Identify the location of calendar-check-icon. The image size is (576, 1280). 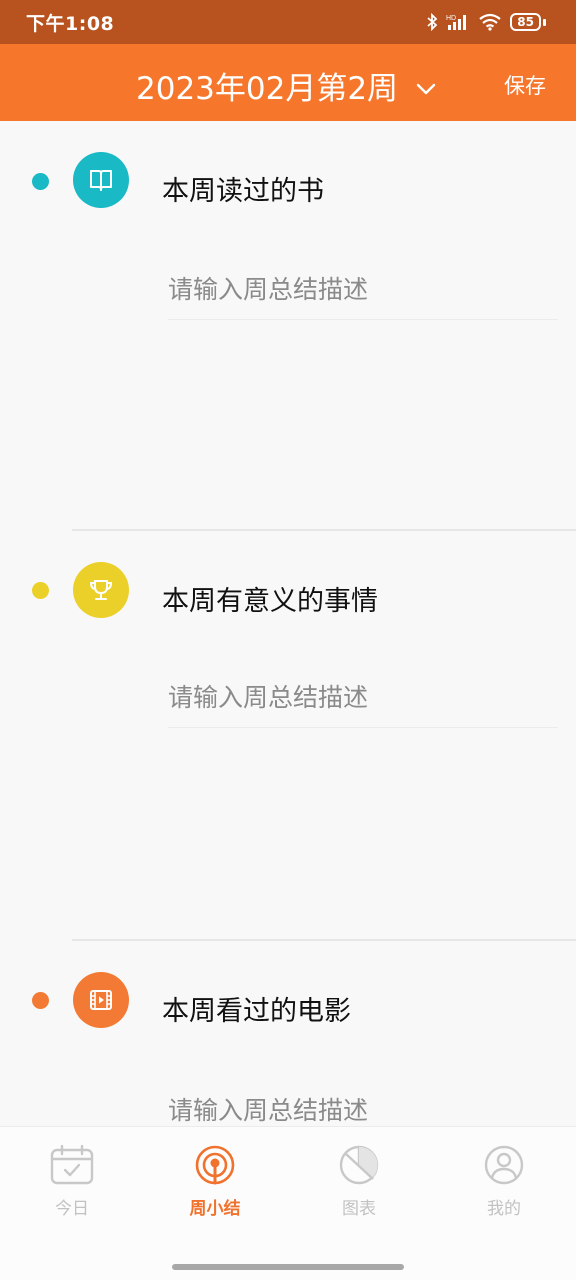
(72, 1167).